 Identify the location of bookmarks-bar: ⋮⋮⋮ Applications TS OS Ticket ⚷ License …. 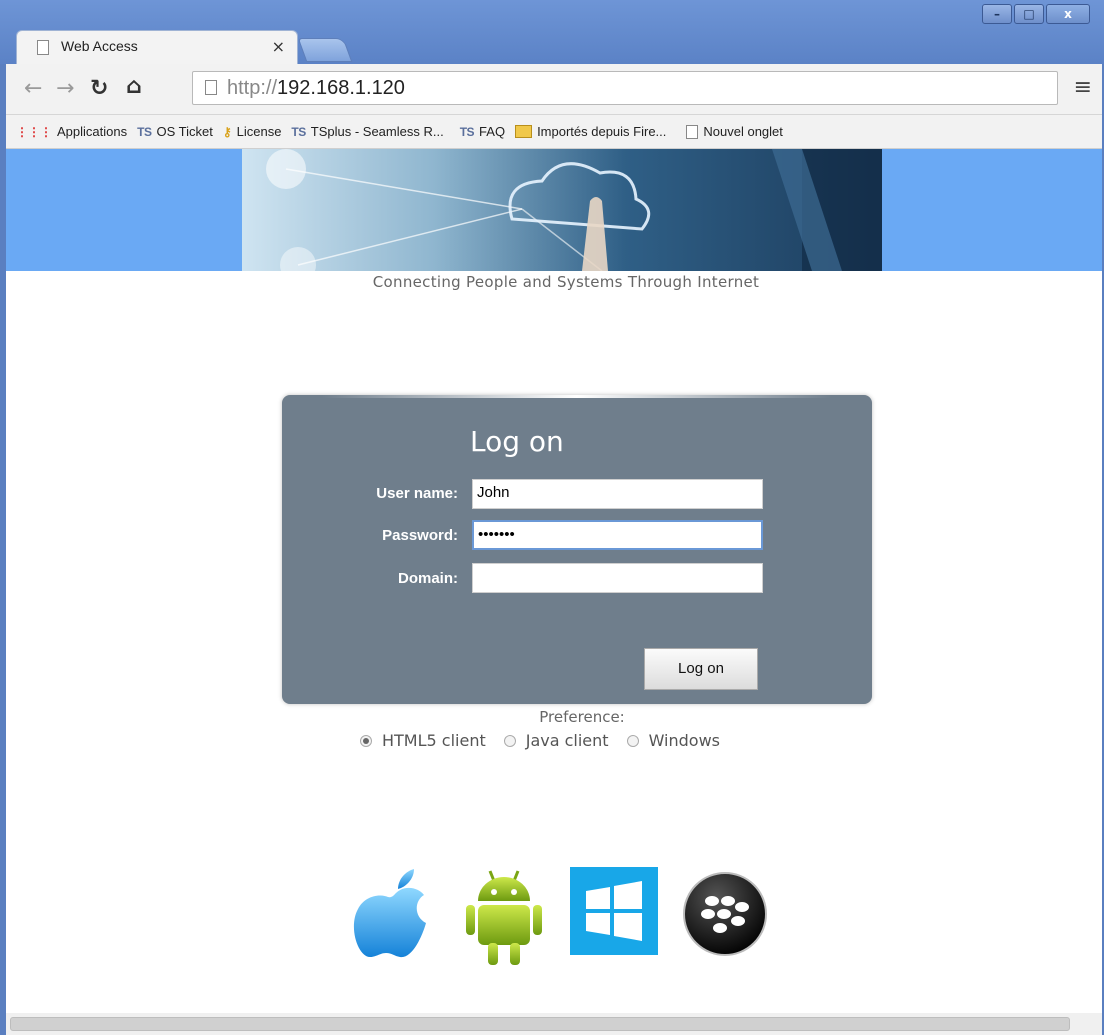
(554, 132).